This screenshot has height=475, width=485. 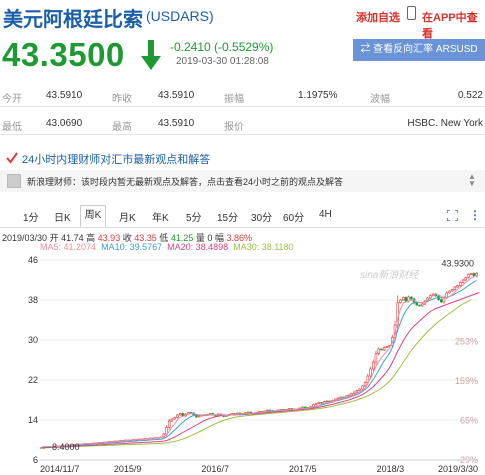 I want to click on fullscreen-icon, so click(x=452, y=215).